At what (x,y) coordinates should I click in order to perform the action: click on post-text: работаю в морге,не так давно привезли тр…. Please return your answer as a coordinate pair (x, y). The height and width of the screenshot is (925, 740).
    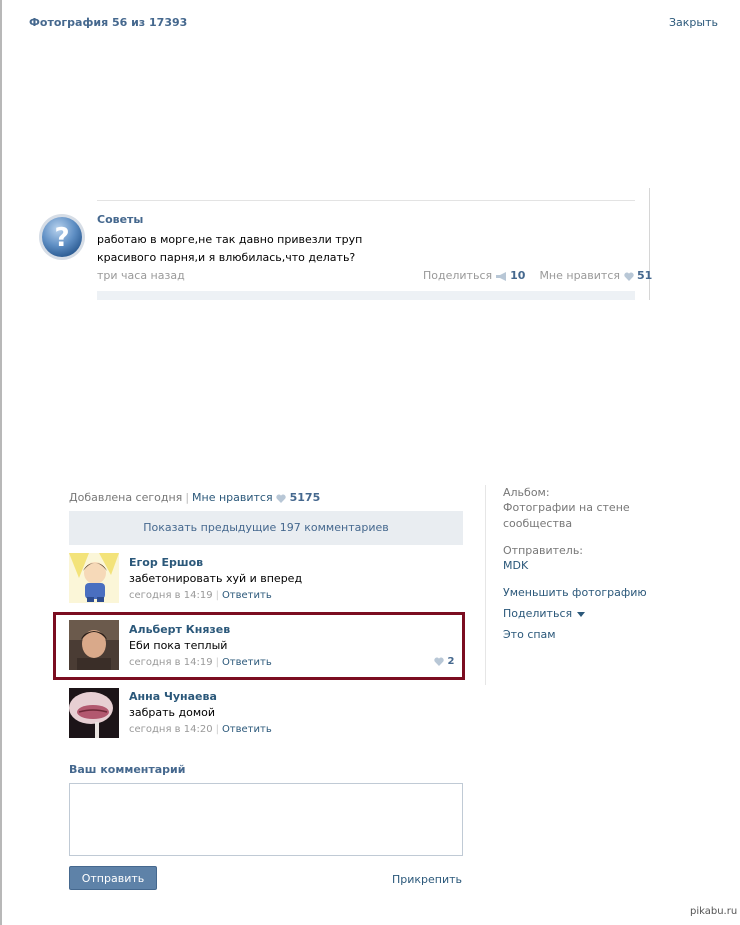
    Looking at the image, I should click on (267, 249).